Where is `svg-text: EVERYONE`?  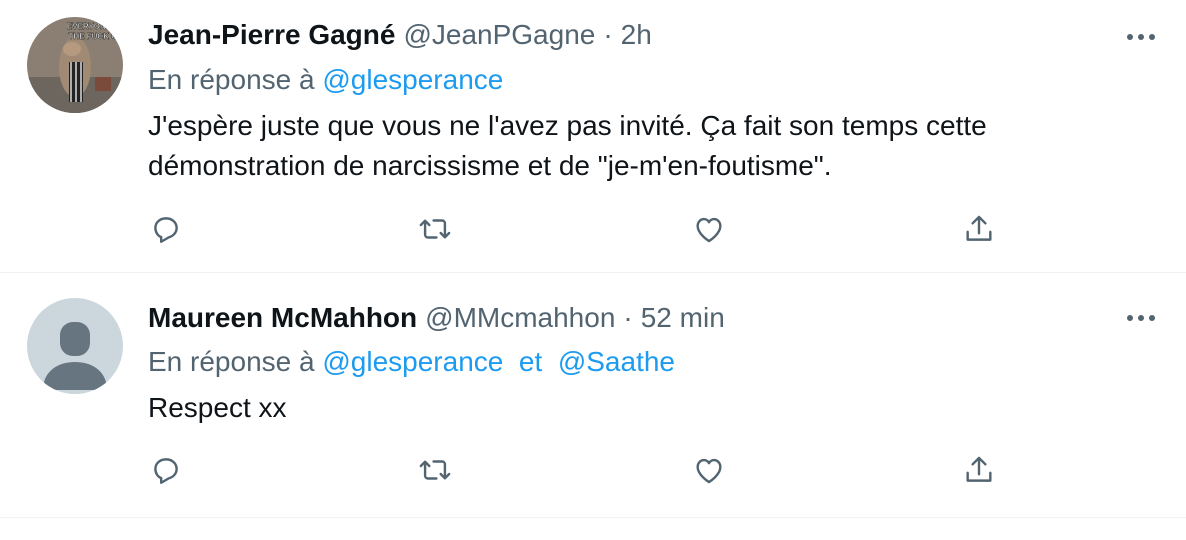 svg-text: EVERYONE is located at coordinates (89, 26).